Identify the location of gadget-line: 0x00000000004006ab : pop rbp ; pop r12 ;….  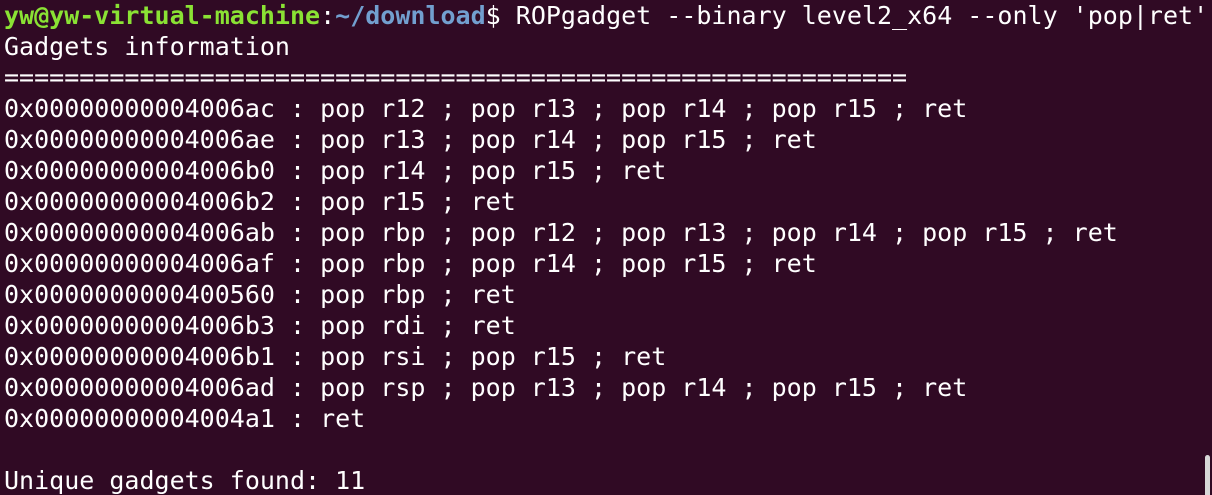
(561, 232).